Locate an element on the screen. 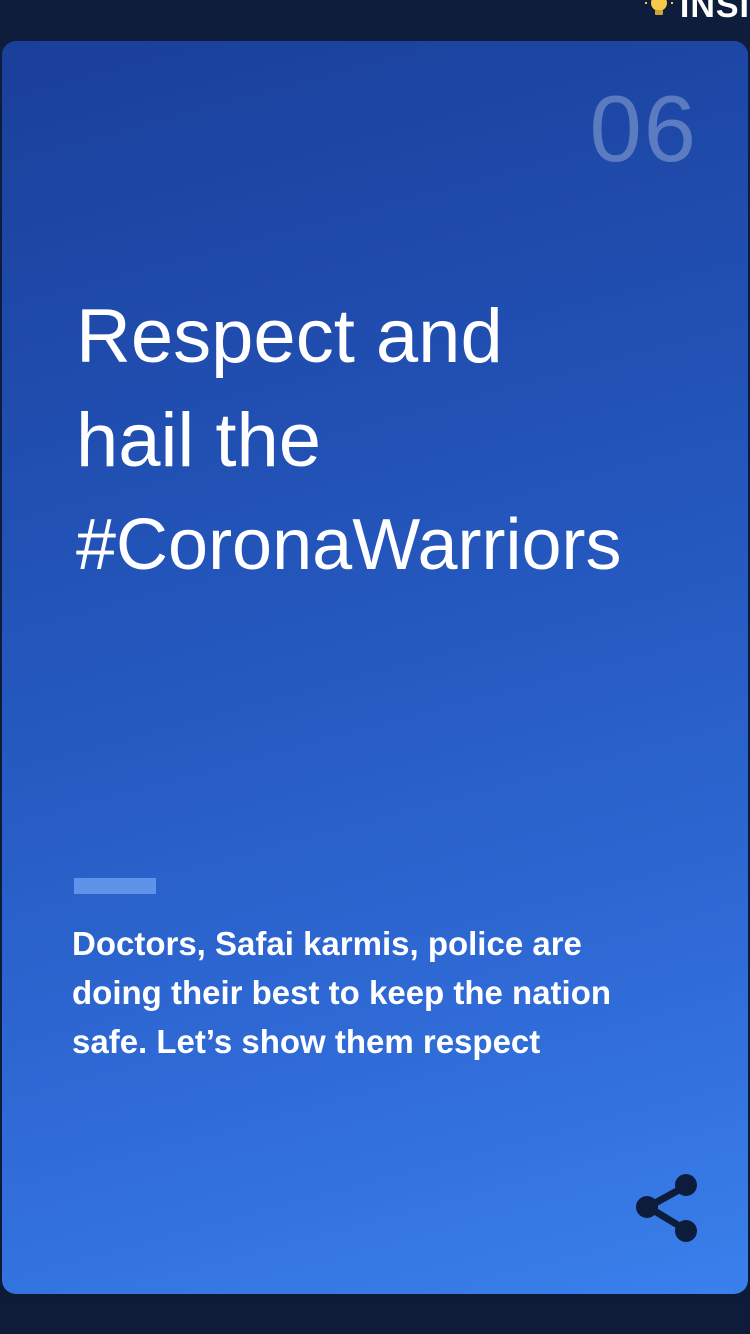  share-icon is located at coordinates (668, 1208).